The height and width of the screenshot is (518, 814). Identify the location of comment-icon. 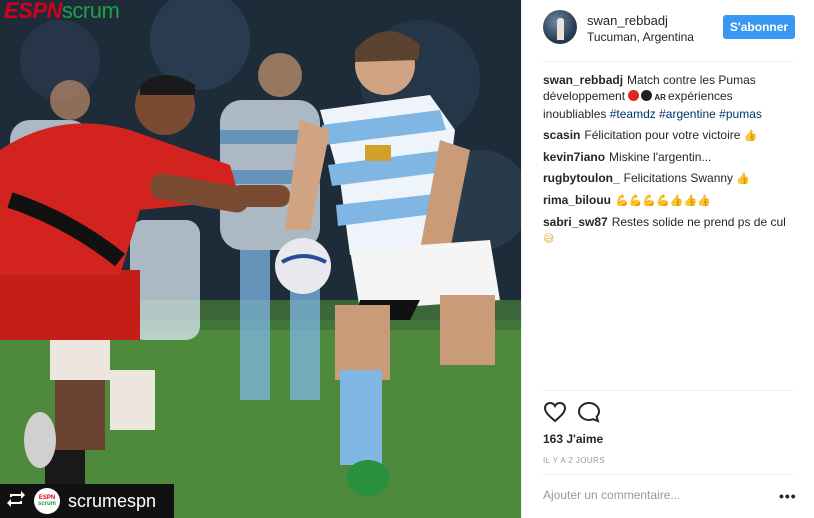
(589, 412).